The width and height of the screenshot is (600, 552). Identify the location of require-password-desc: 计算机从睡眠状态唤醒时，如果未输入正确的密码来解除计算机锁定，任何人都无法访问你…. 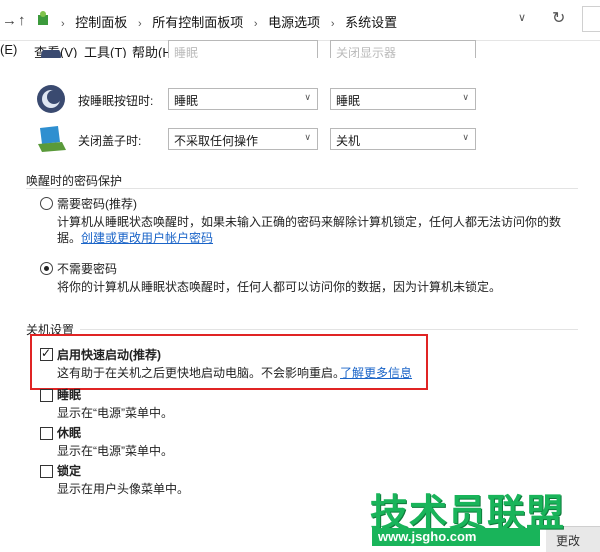
(309, 222).